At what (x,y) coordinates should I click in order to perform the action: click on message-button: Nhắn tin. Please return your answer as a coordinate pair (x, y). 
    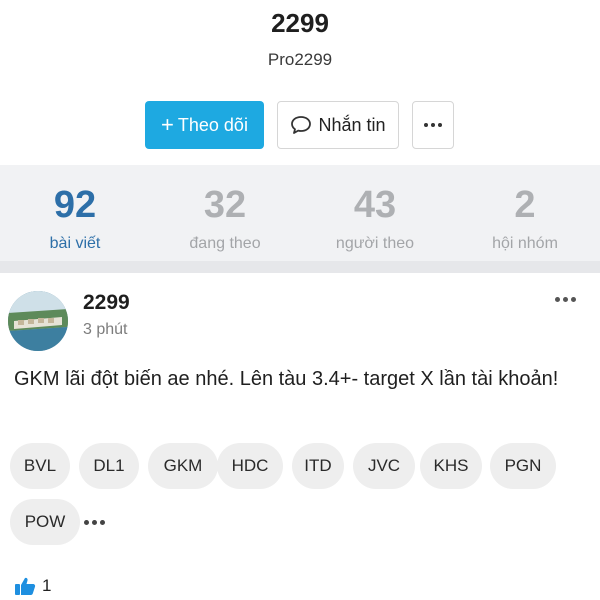
    Looking at the image, I should click on (338, 125).